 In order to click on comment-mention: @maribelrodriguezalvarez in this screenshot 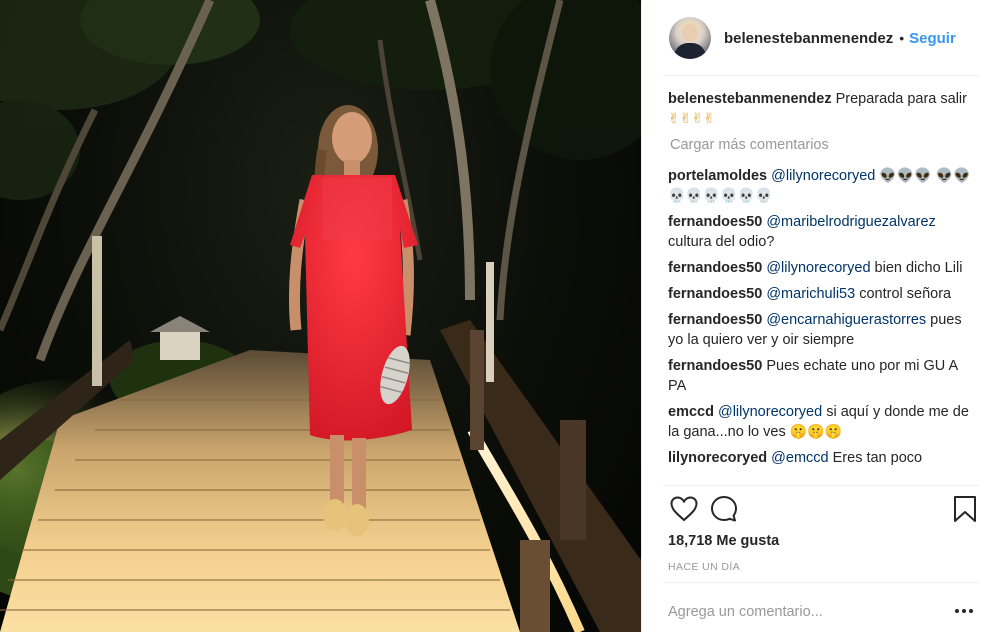, I will do `click(850, 222)`.